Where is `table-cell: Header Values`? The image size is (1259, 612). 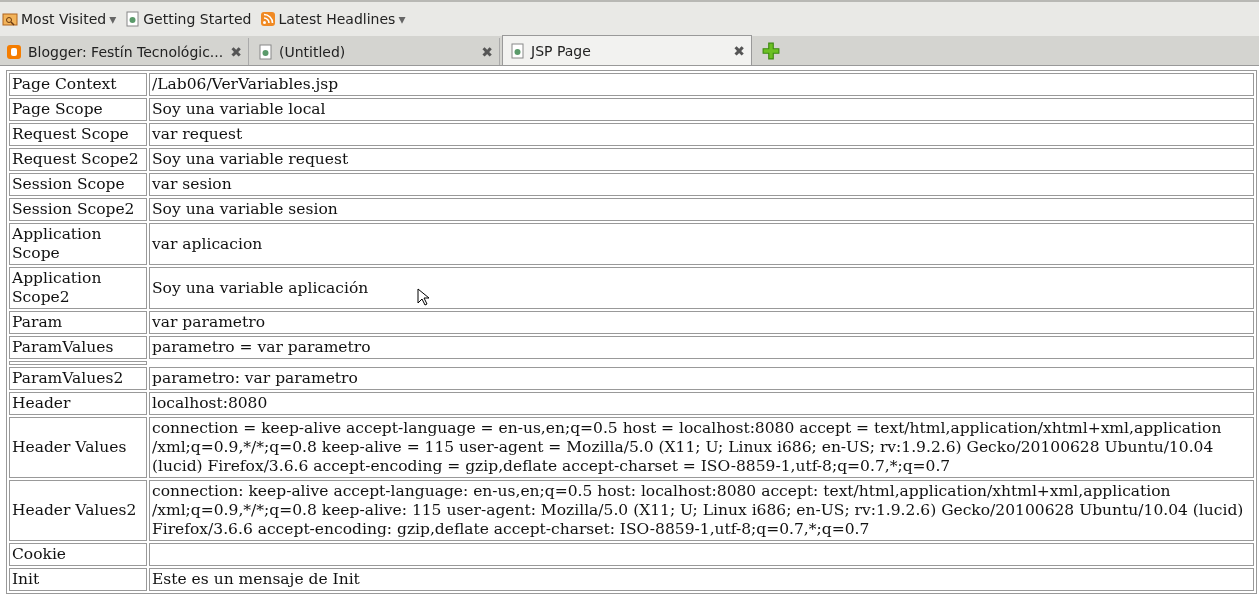 table-cell: Header Values is located at coordinates (78, 447).